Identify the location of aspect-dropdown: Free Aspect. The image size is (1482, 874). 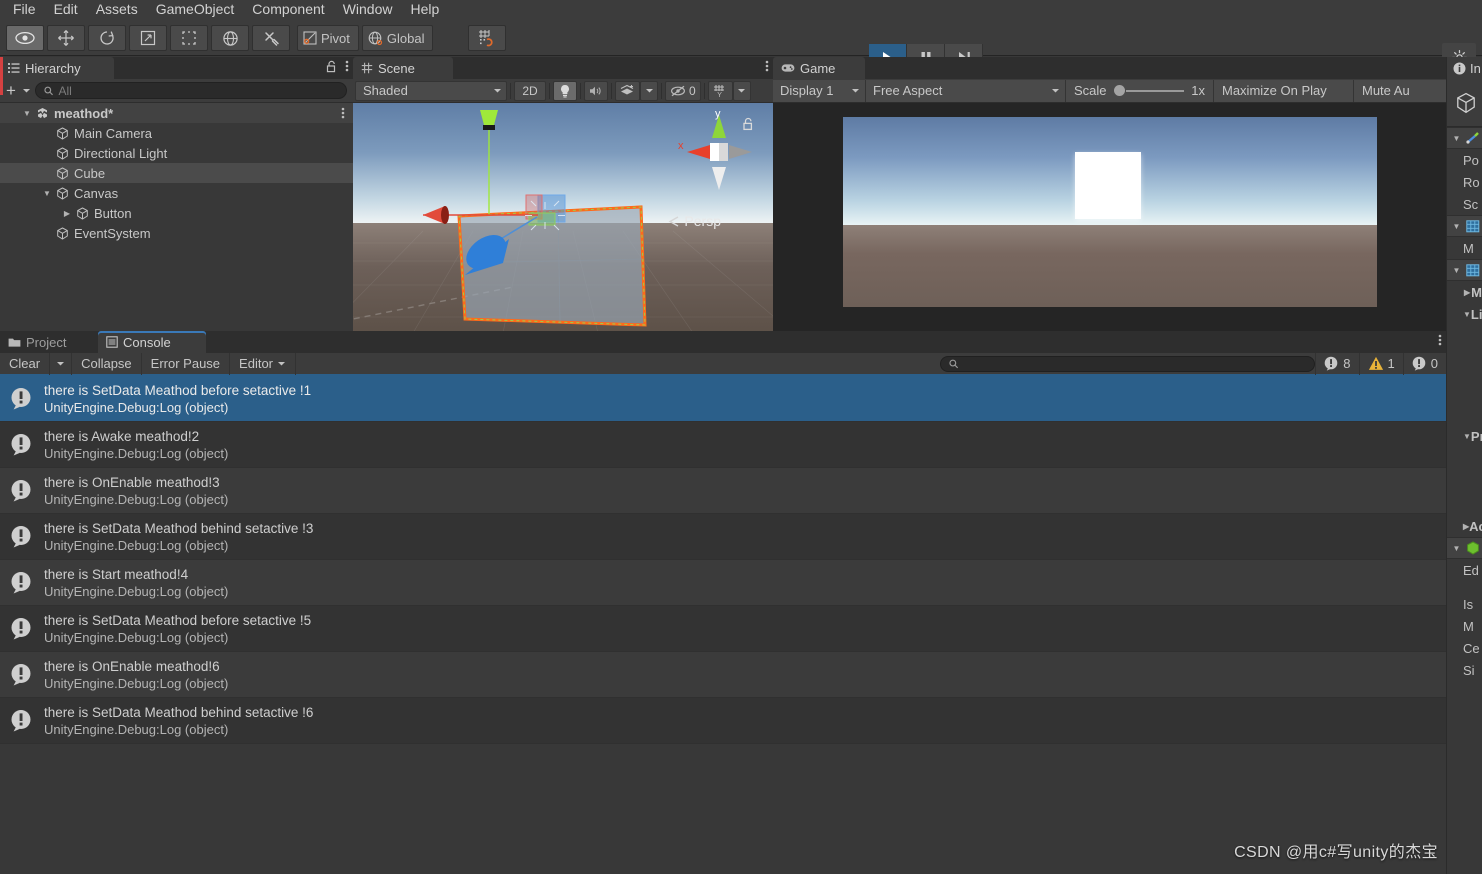
(966, 90).